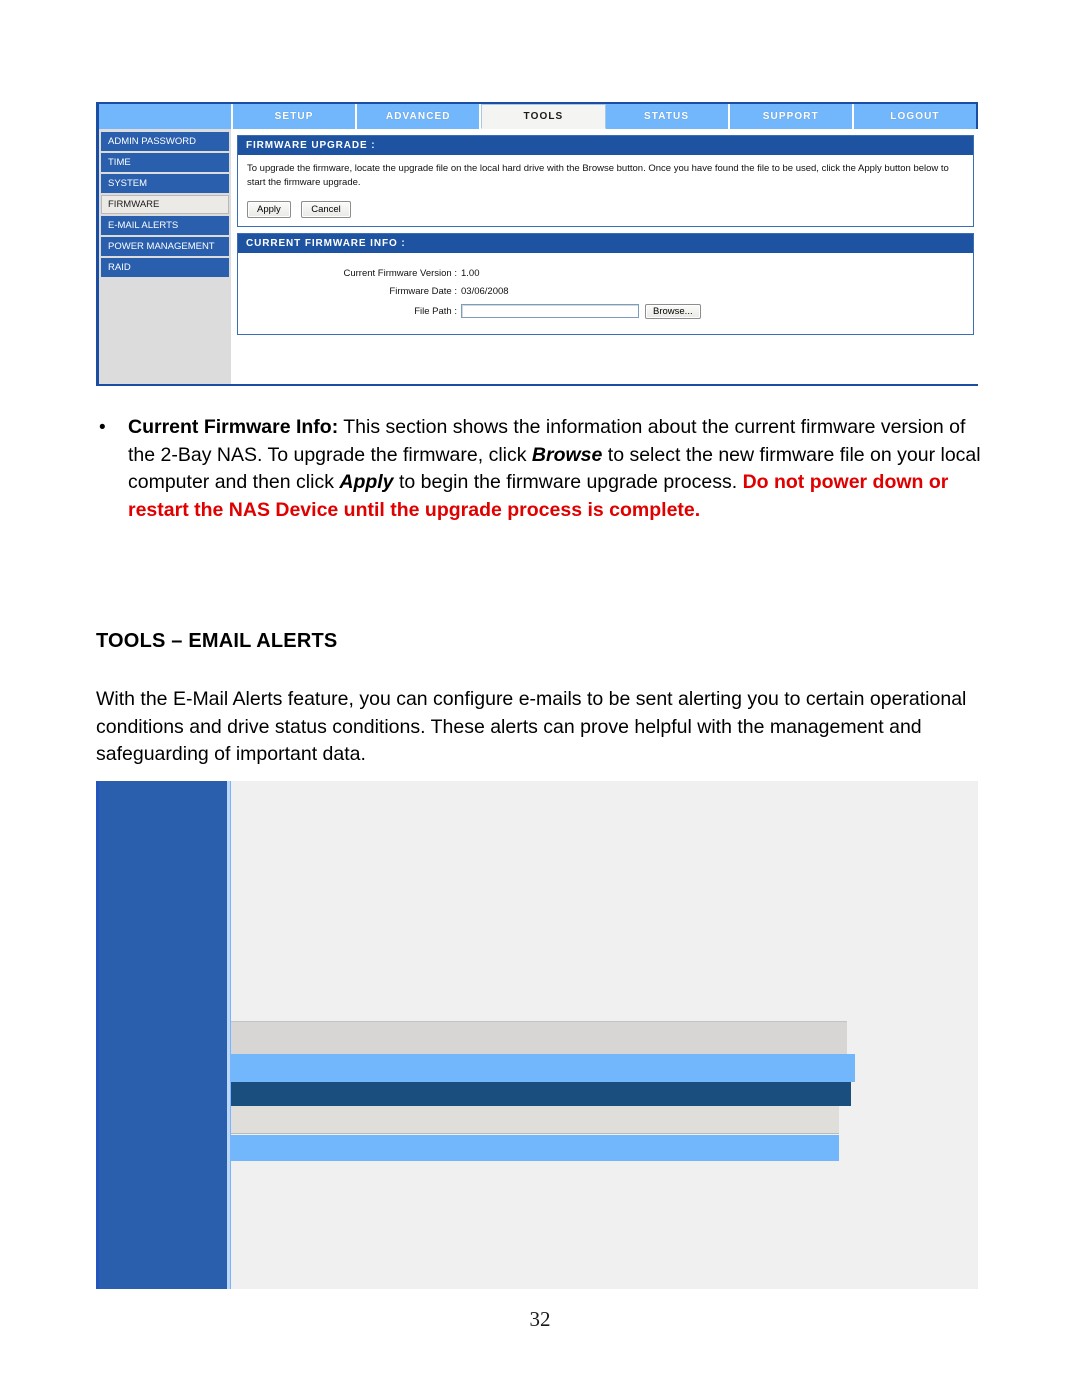  I want to click on tab-tools: TOOLS, so click(543, 116).